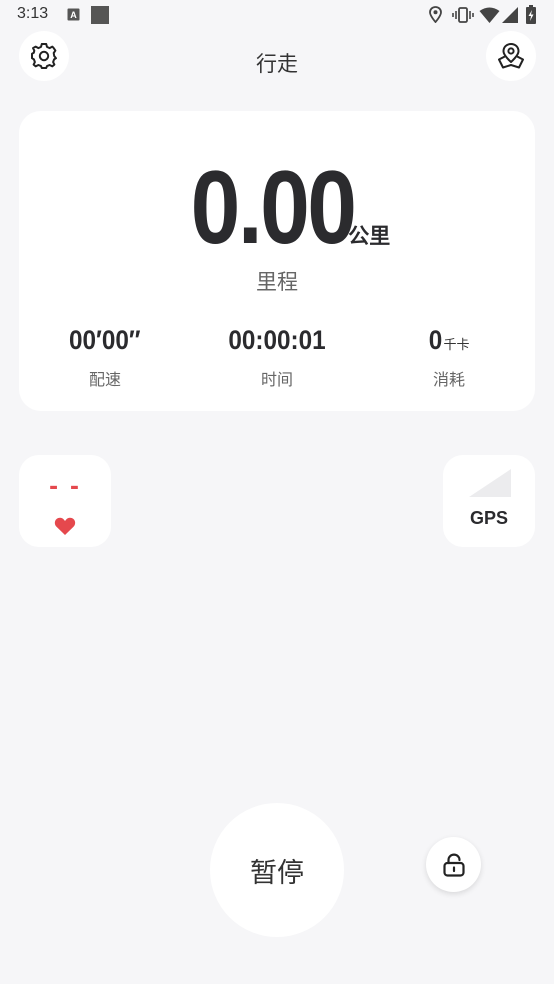 Image resolution: width=554 pixels, height=984 pixels. I want to click on map-pin-icon, so click(511, 56).